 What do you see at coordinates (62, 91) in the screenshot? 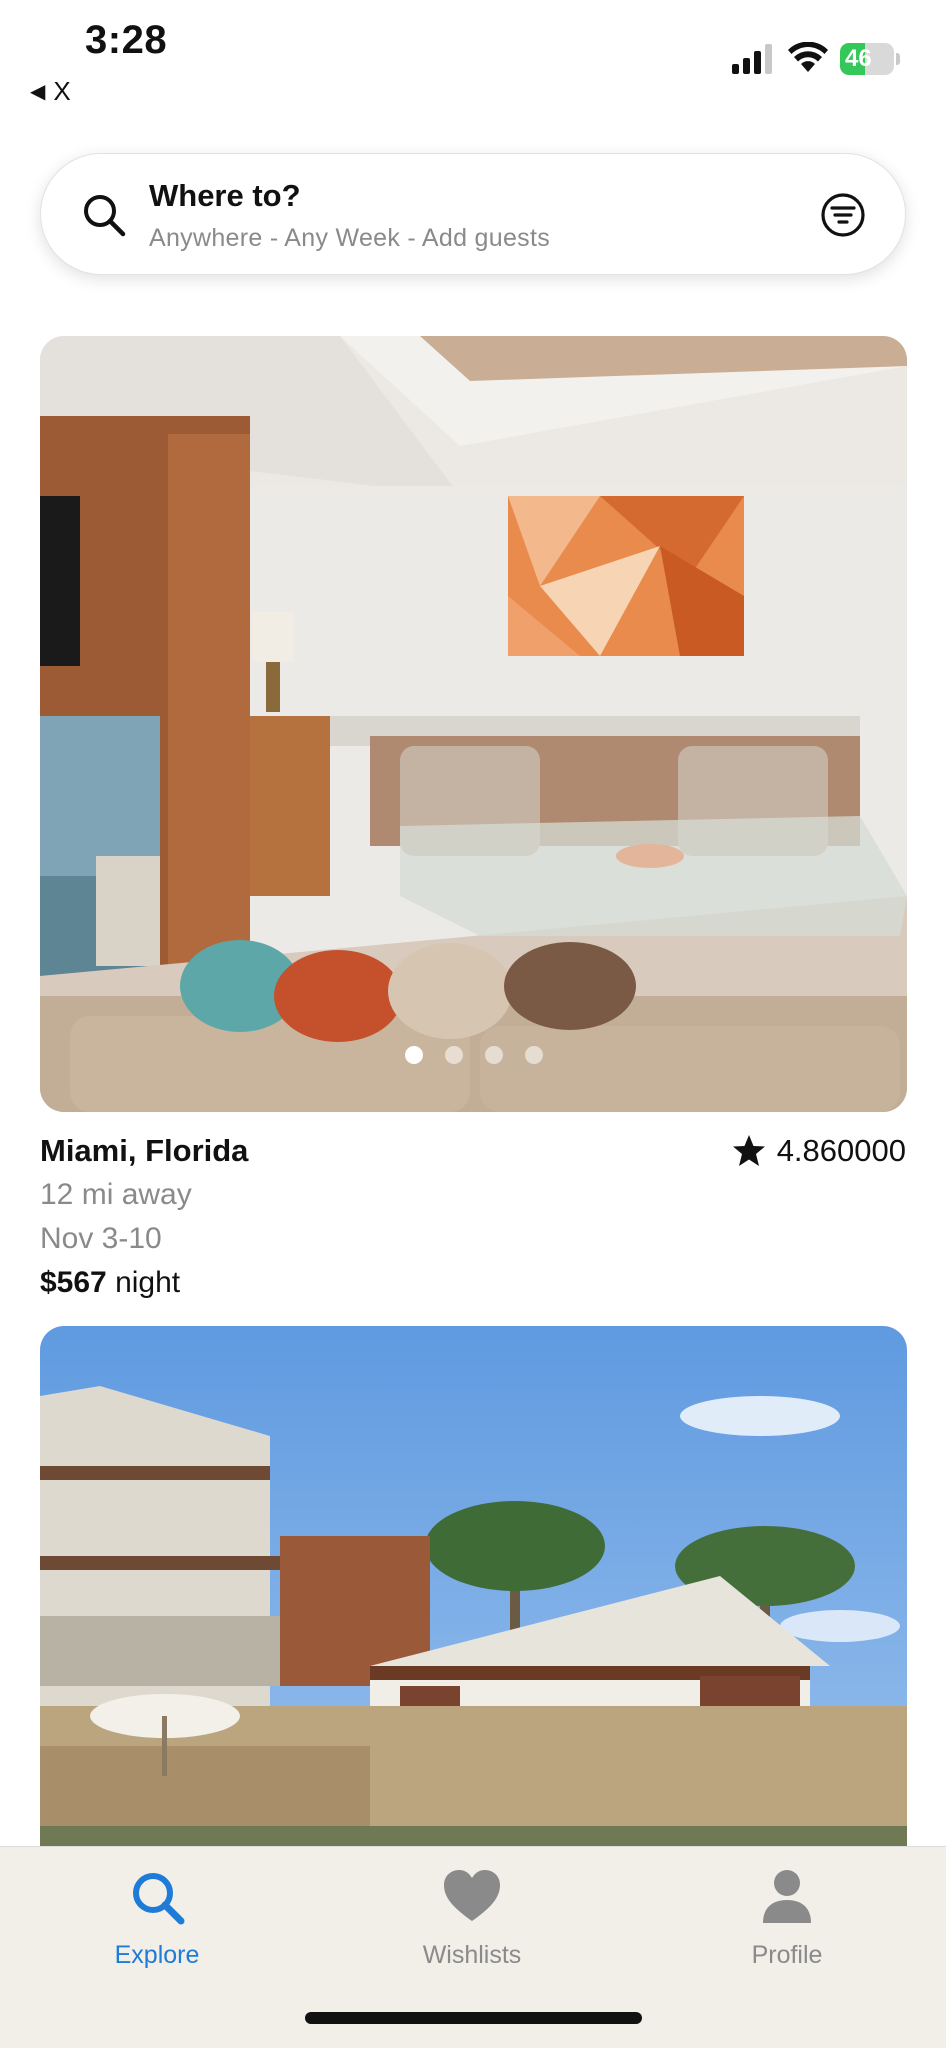
I see `back-app-label: X` at bounding box center [62, 91].